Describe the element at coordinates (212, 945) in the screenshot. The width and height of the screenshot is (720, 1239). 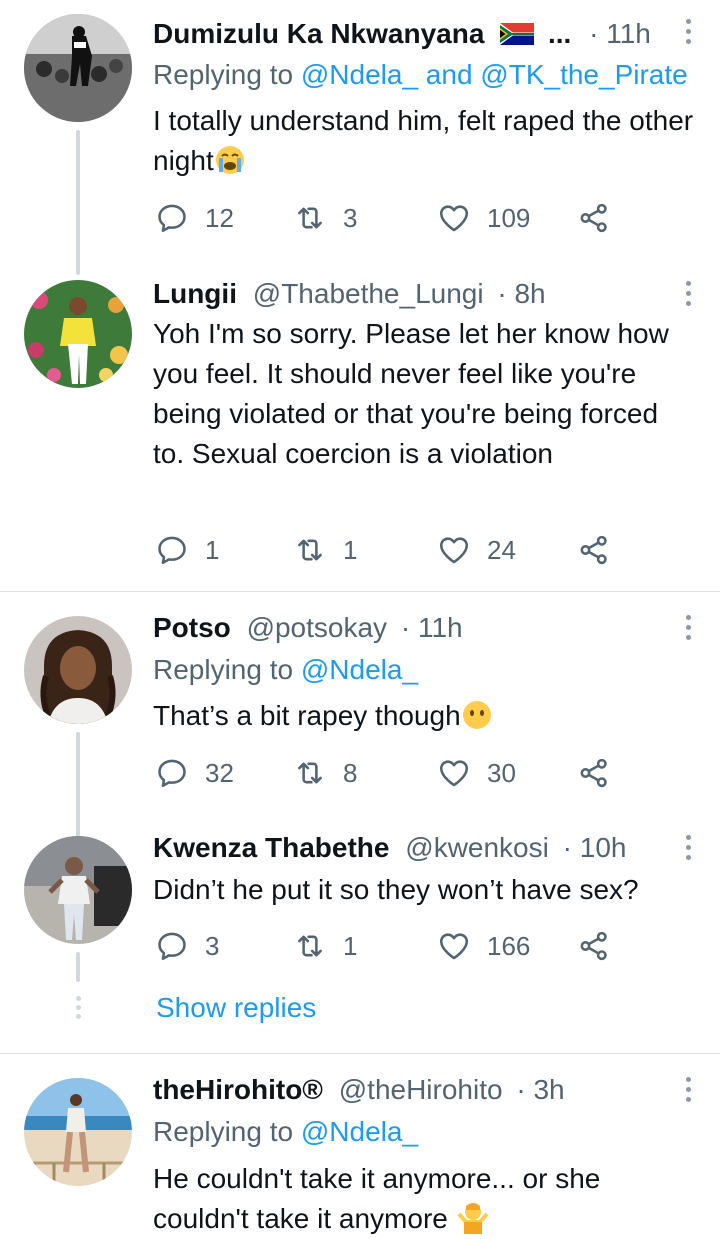
I see `reply-count: 3` at that location.